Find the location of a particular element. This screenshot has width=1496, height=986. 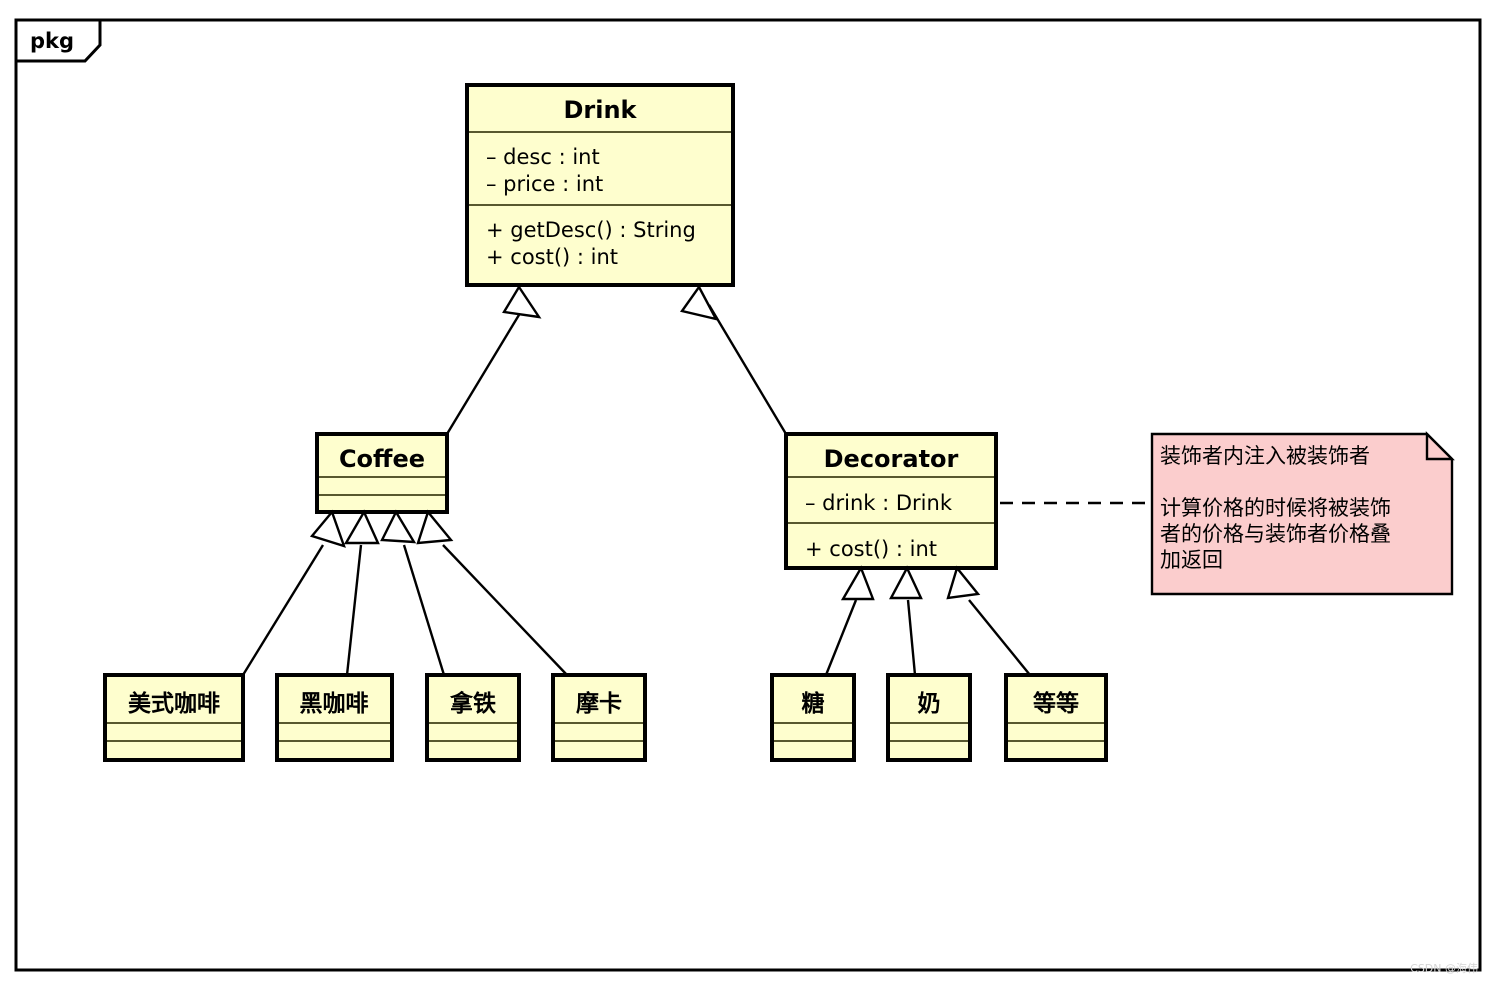

class-latte-box is located at coordinates (473, 717).